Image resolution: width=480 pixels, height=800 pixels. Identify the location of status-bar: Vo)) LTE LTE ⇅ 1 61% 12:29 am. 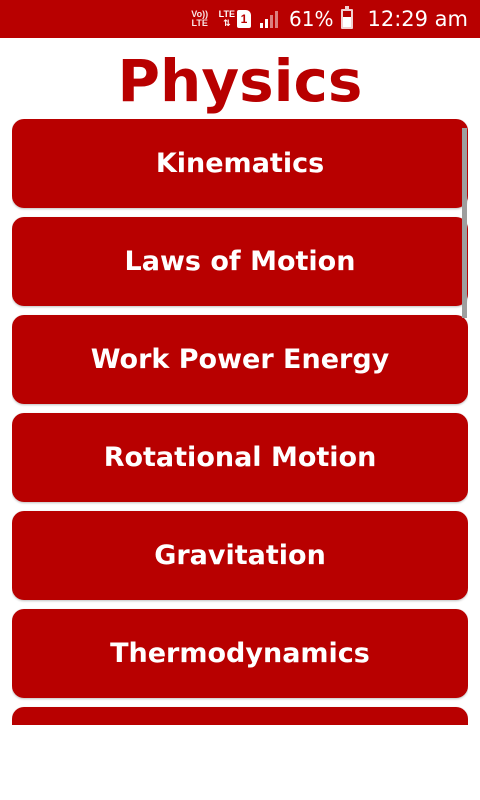
(240, 19).